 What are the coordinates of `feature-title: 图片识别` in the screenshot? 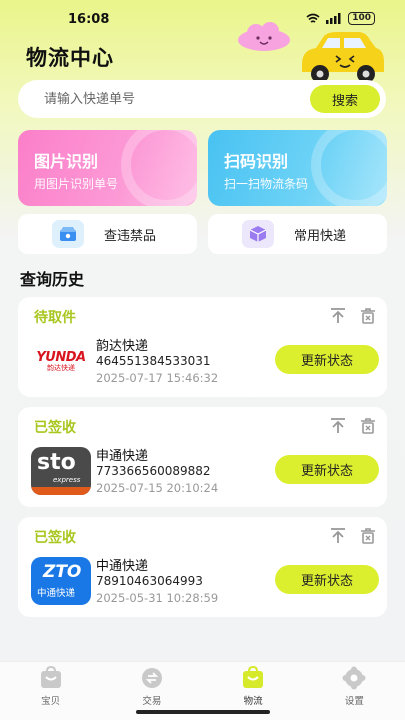 It's located at (66, 161).